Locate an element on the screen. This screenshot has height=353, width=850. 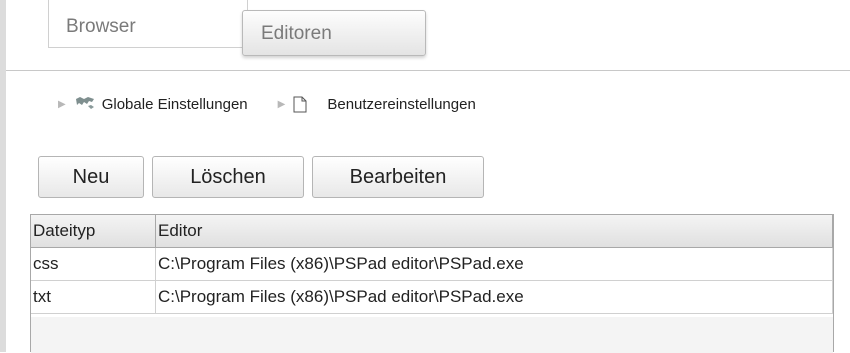
column-header-dateityp: Dateityp is located at coordinates (93, 231).